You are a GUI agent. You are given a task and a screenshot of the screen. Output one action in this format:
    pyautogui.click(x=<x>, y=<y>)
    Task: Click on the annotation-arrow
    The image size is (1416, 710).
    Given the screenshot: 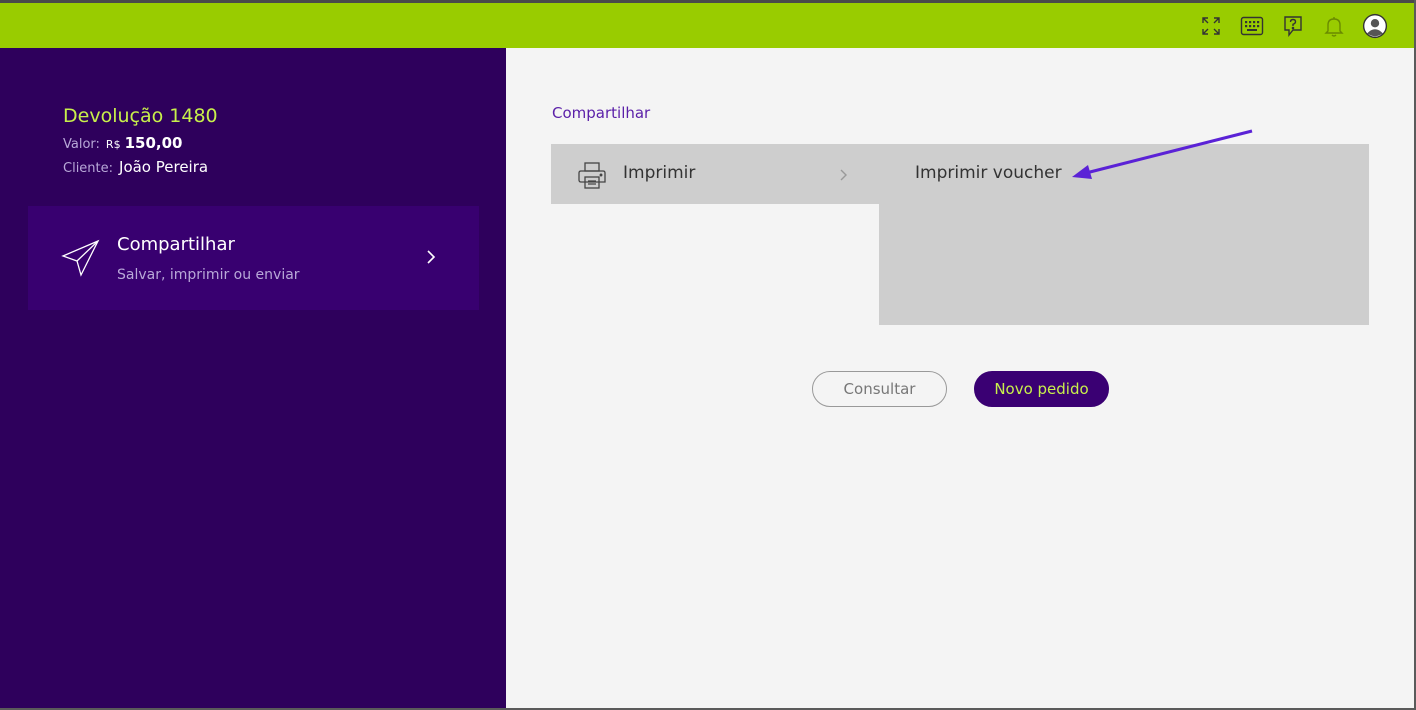 What is the action you would take?
    pyautogui.click(x=1162, y=154)
    